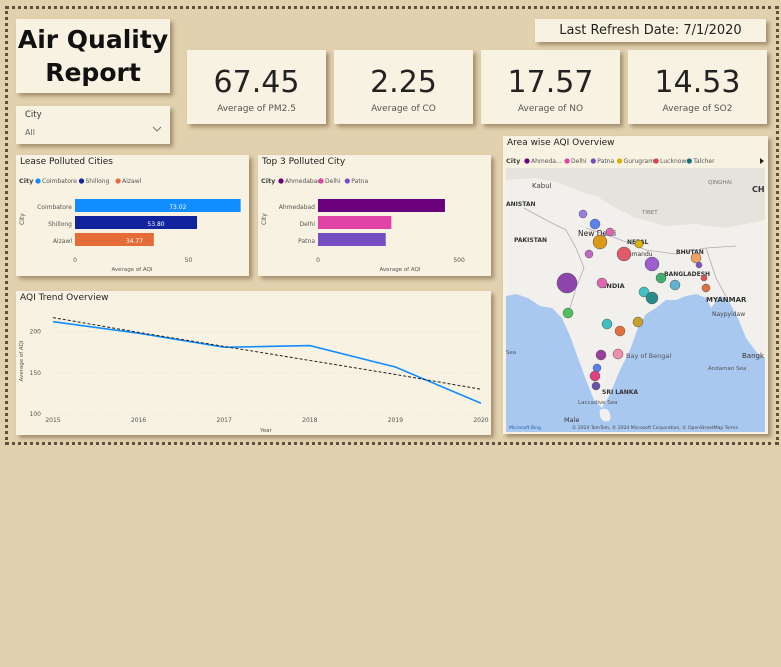 The width and height of the screenshot is (781, 667). What do you see at coordinates (267, 353) in the screenshot?
I see `trend-line` at bounding box center [267, 353].